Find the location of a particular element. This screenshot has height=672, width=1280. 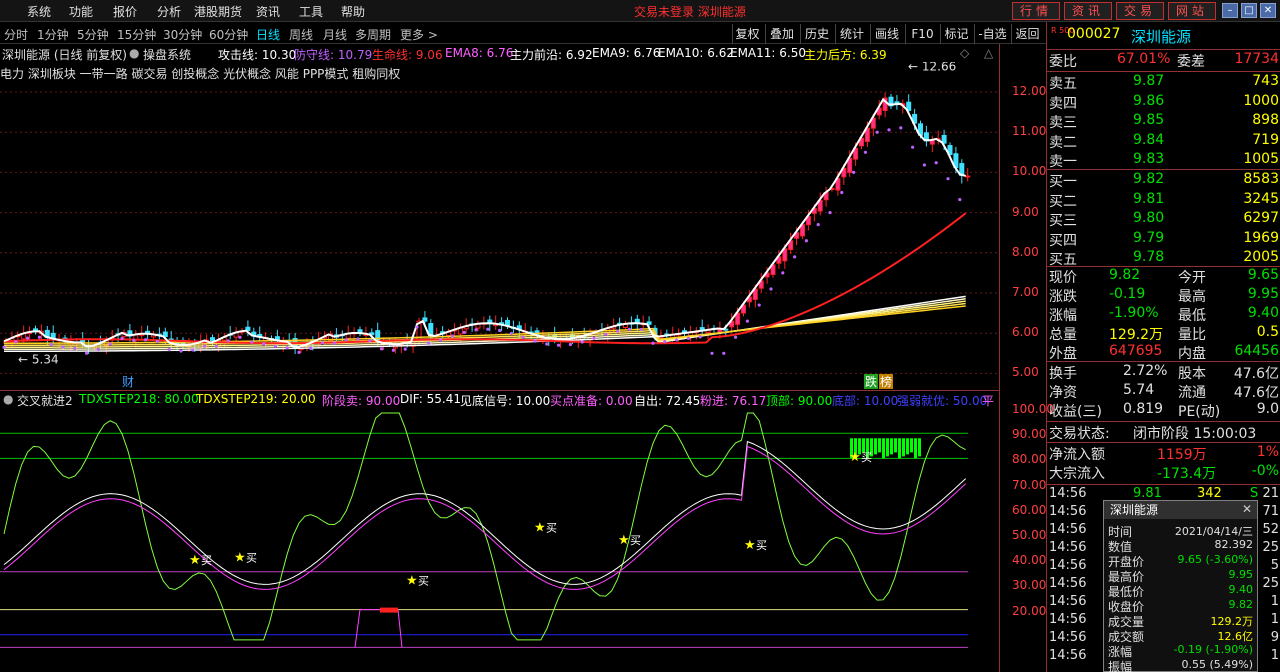

stat-label: 量比 is located at coordinates (1192, 335).